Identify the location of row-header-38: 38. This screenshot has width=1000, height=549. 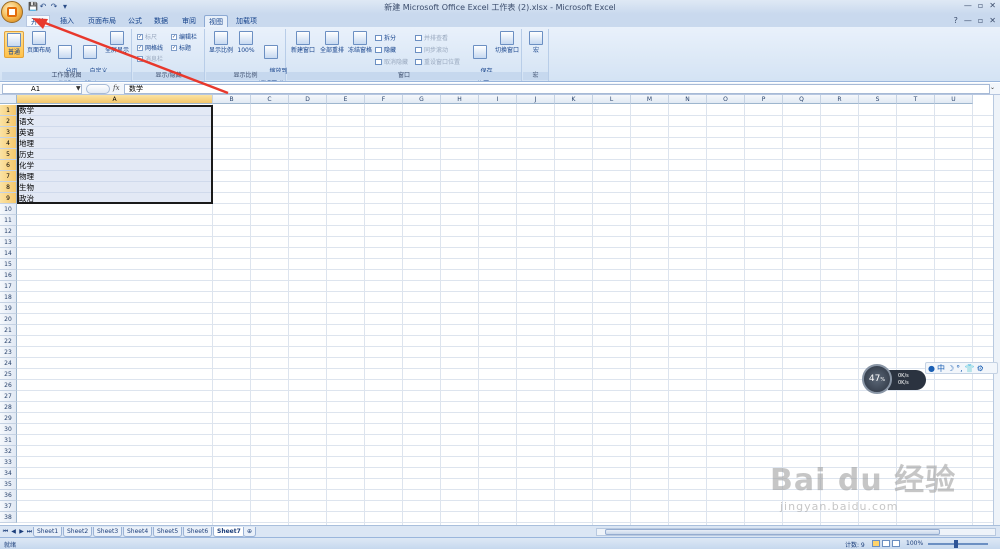
(8, 517).